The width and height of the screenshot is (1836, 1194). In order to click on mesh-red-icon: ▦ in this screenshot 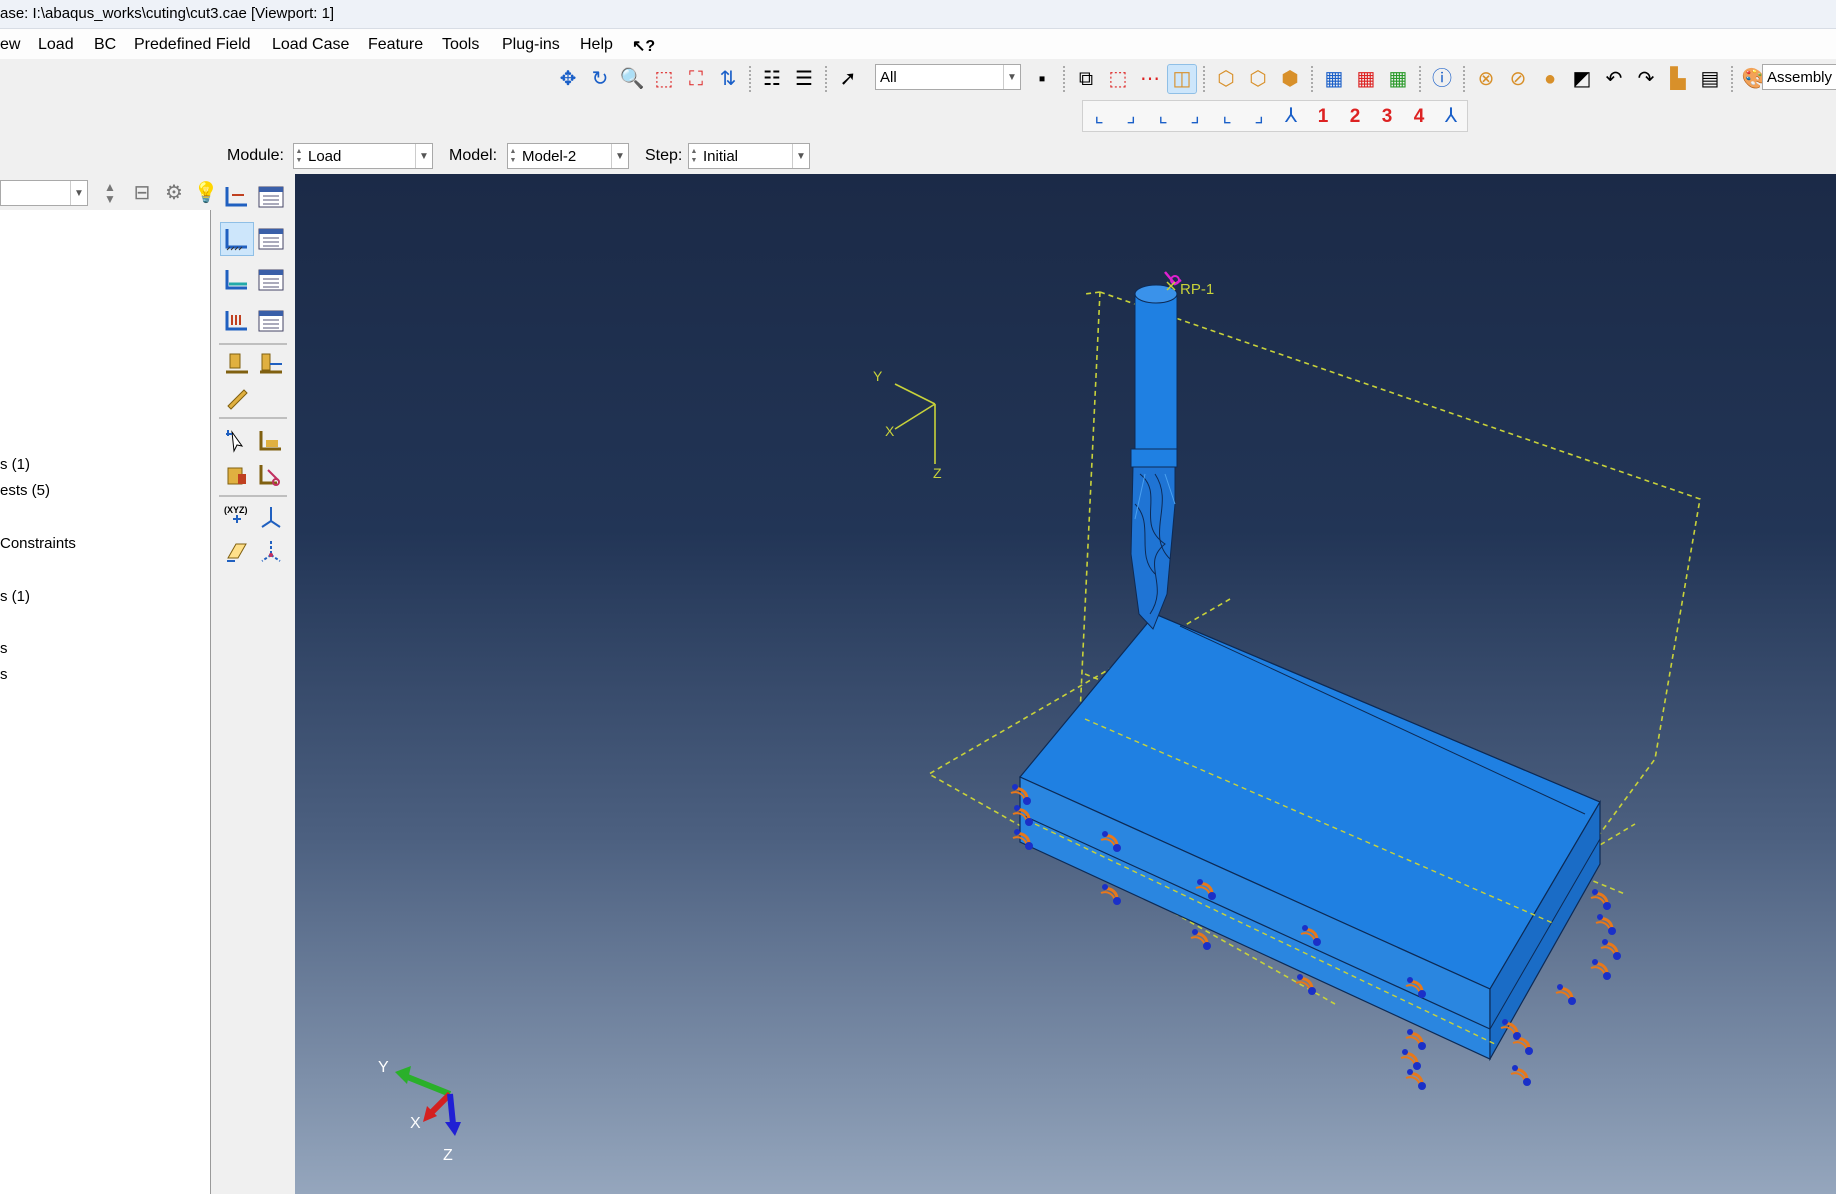, I will do `click(1366, 79)`.